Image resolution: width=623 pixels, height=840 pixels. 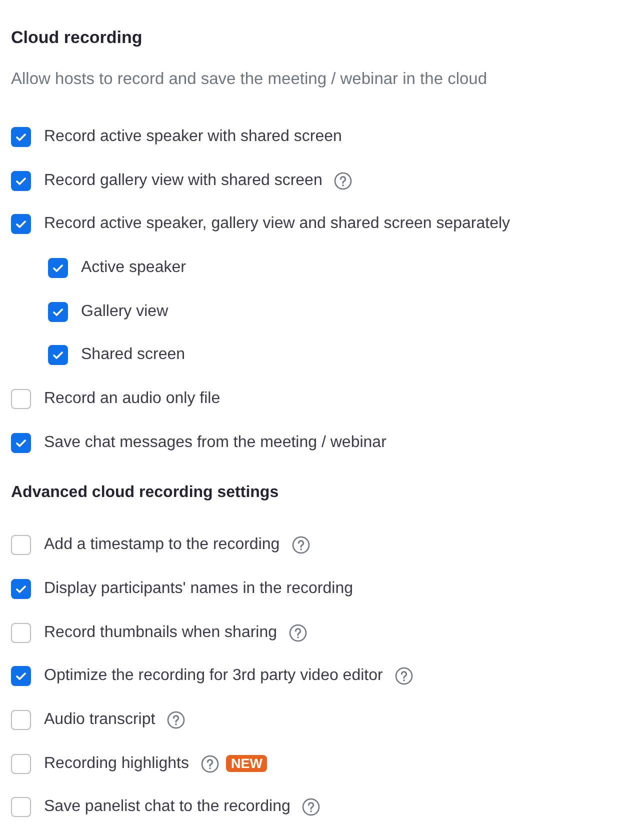 I want to click on option-label: Optimize the recording for 3rd party video editor, so click(x=213, y=676).